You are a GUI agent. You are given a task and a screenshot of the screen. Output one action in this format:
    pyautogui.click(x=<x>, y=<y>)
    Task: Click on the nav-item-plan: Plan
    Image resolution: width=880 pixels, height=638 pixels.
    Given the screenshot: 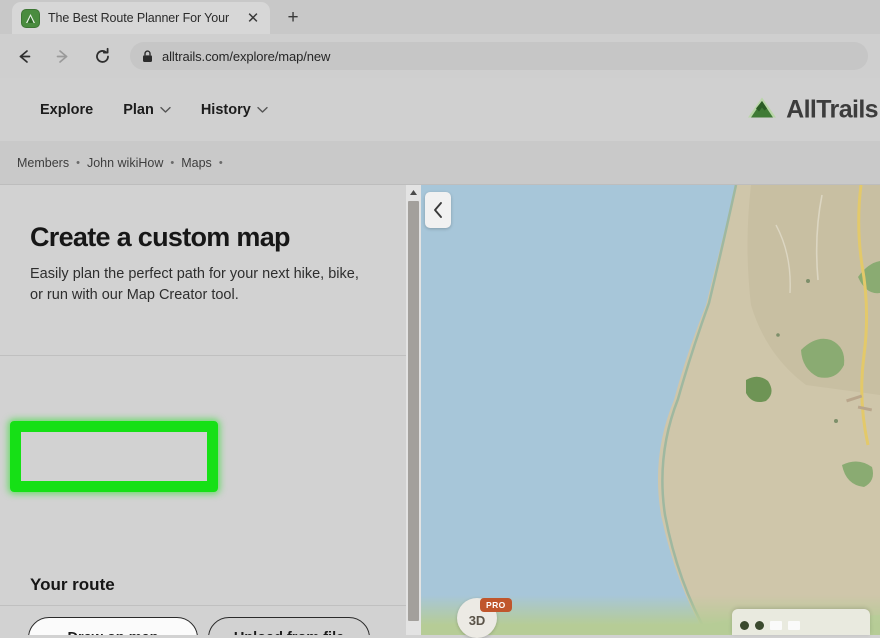 What is the action you would take?
    pyautogui.click(x=147, y=110)
    